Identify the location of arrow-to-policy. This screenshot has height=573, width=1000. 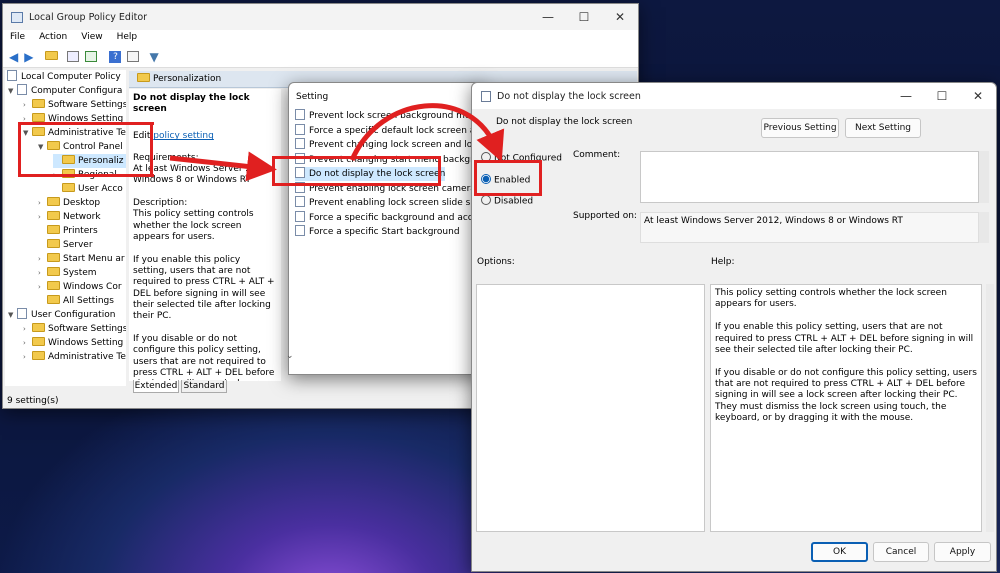
(223, 166).